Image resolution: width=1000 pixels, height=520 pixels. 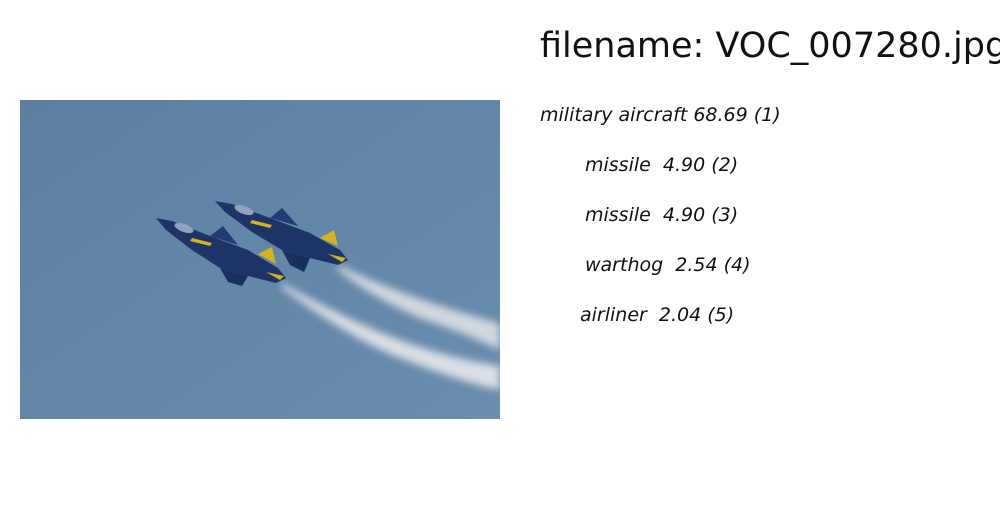 What do you see at coordinates (770, 46) in the screenshot?
I see `filename-title: filename: VOC_007280.jpg` at bounding box center [770, 46].